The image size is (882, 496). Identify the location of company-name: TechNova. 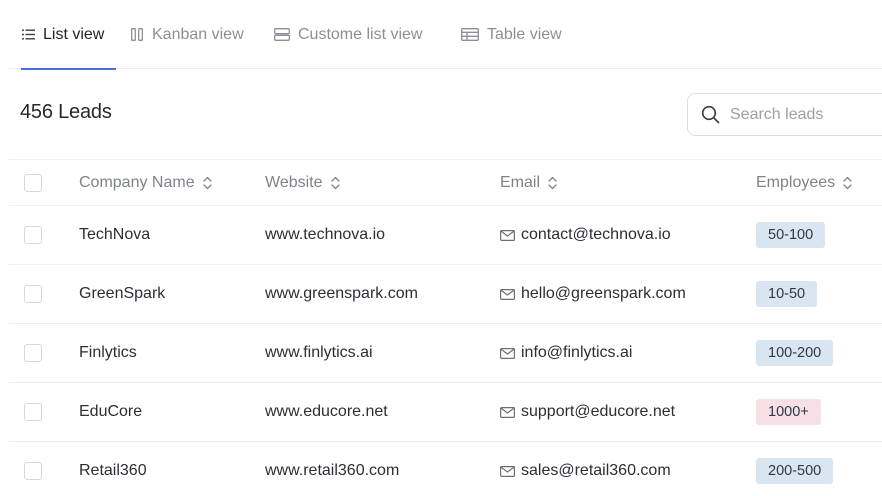
(115, 234).